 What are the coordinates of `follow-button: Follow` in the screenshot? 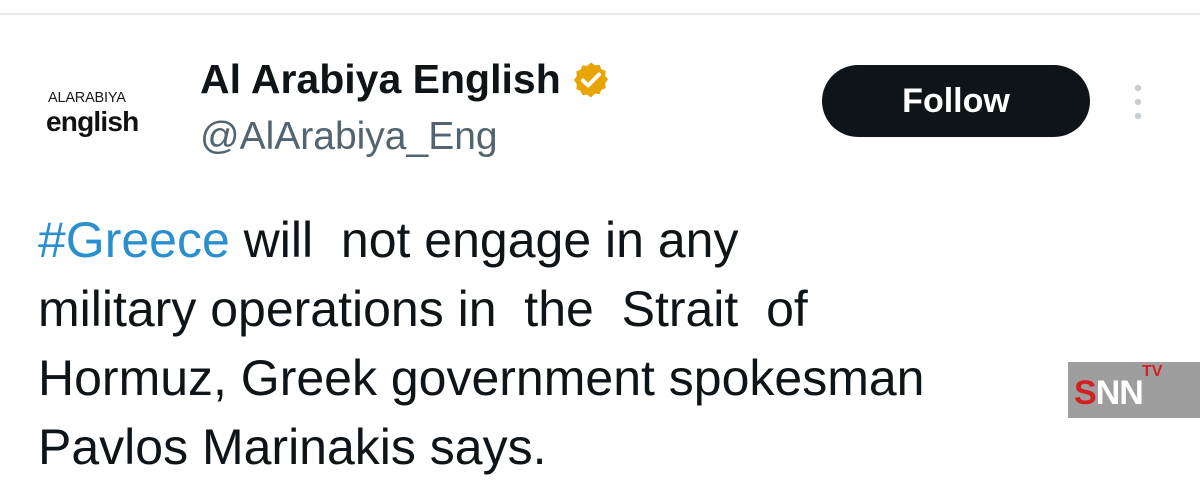 It's located at (956, 101).